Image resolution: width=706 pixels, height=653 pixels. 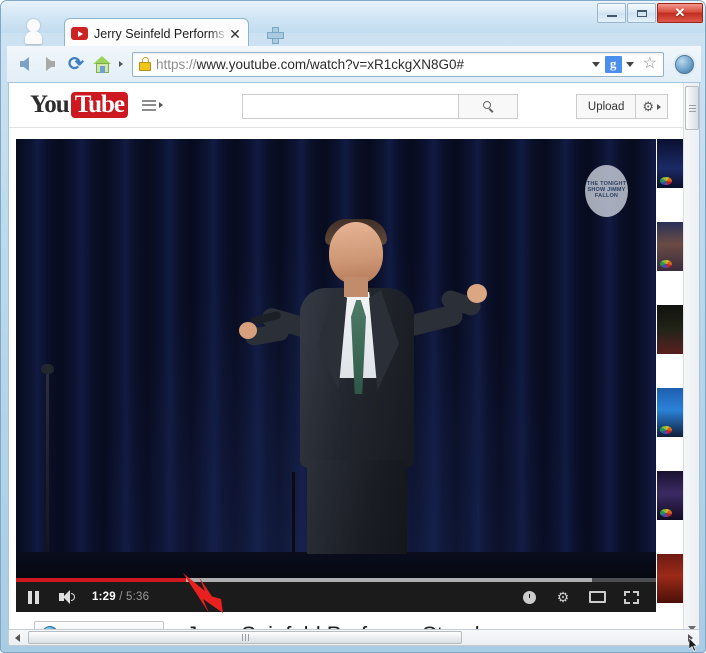 I want to click on arrow-right-icon, so click(x=50, y=64).